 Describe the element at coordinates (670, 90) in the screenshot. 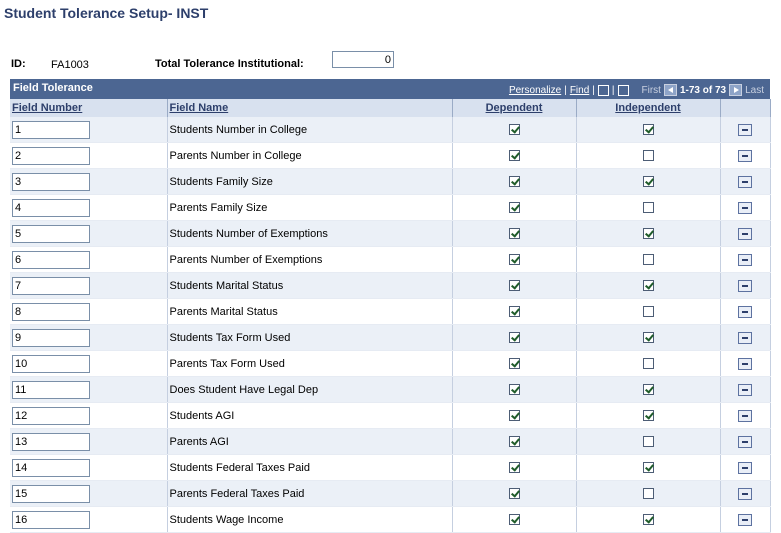

I see `previous-arrow-icon` at that location.